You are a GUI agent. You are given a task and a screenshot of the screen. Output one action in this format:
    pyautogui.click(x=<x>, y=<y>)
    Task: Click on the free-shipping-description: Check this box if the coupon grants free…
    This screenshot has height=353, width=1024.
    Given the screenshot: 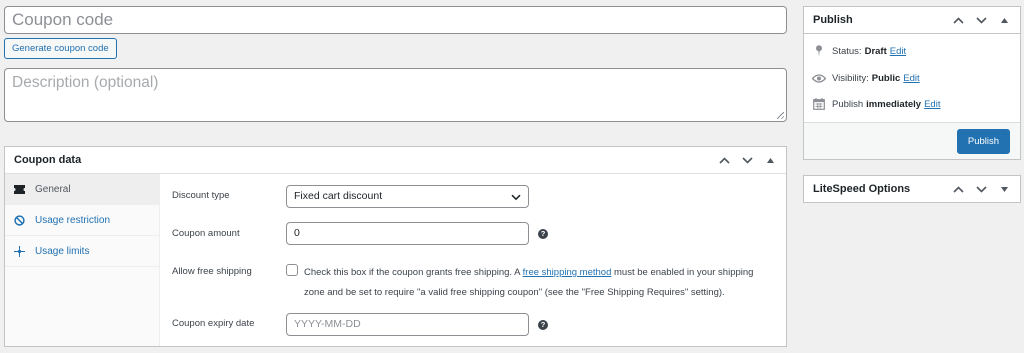 What is the action you would take?
    pyautogui.click(x=539, y=283)
    